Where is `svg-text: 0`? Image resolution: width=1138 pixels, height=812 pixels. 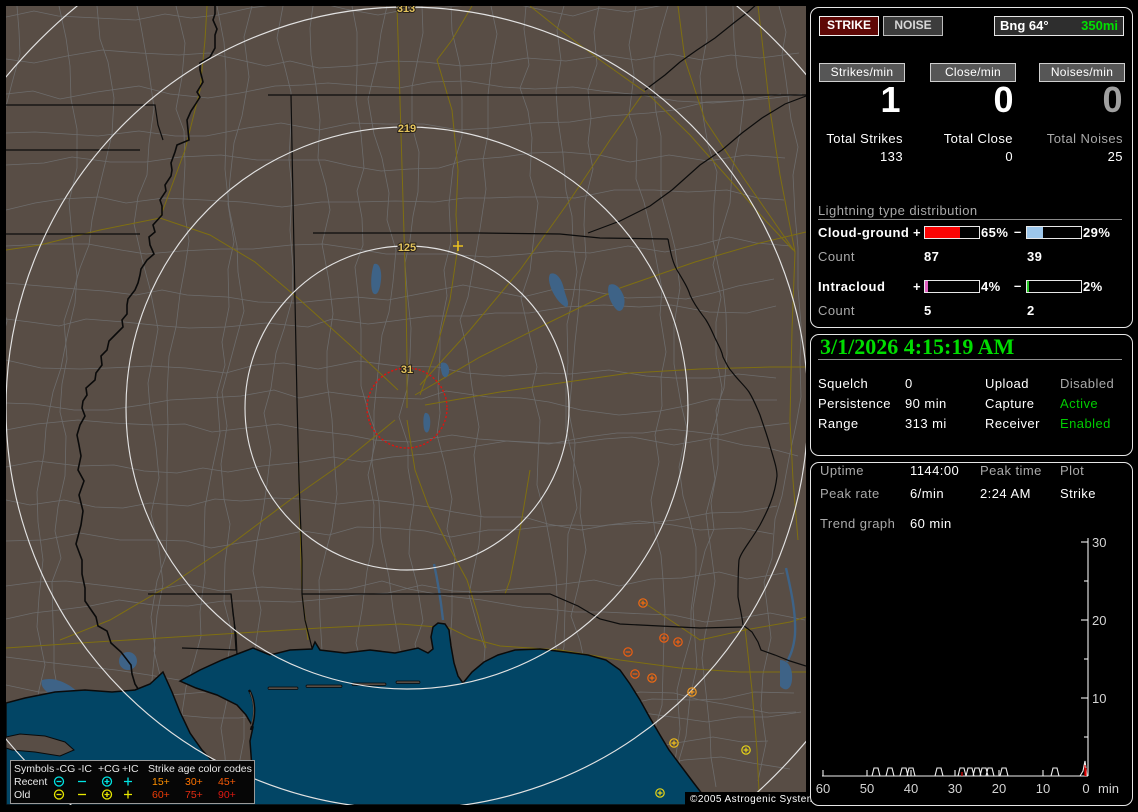 svg-text: 0 is located at coordinates (1085, 788).